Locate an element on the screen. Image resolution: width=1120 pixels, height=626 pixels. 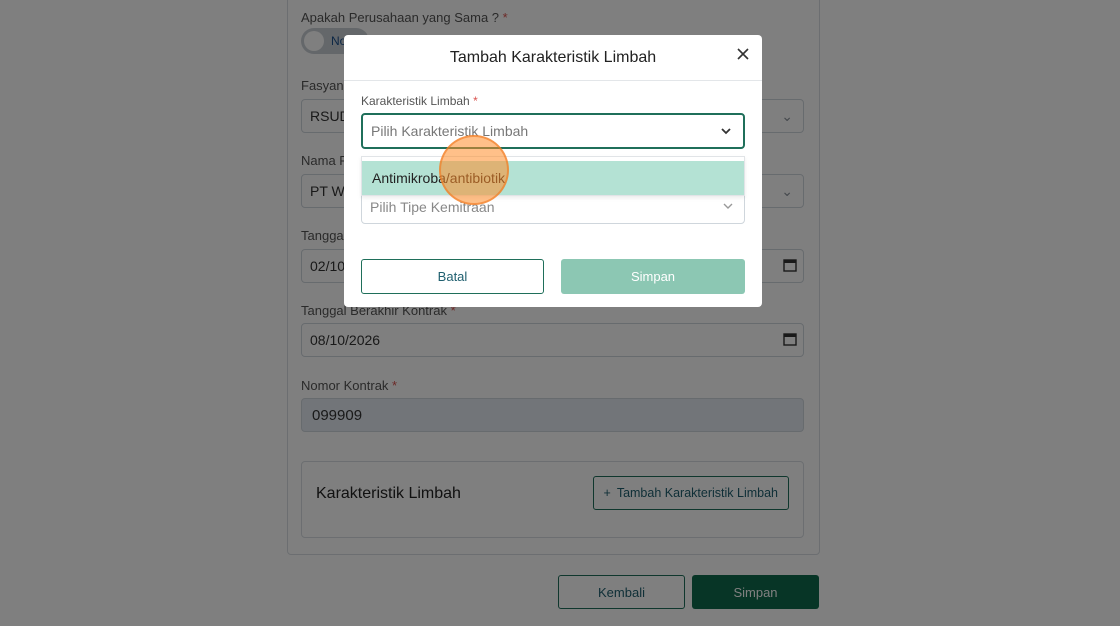
close-icon is located at coordinates (743, 54).